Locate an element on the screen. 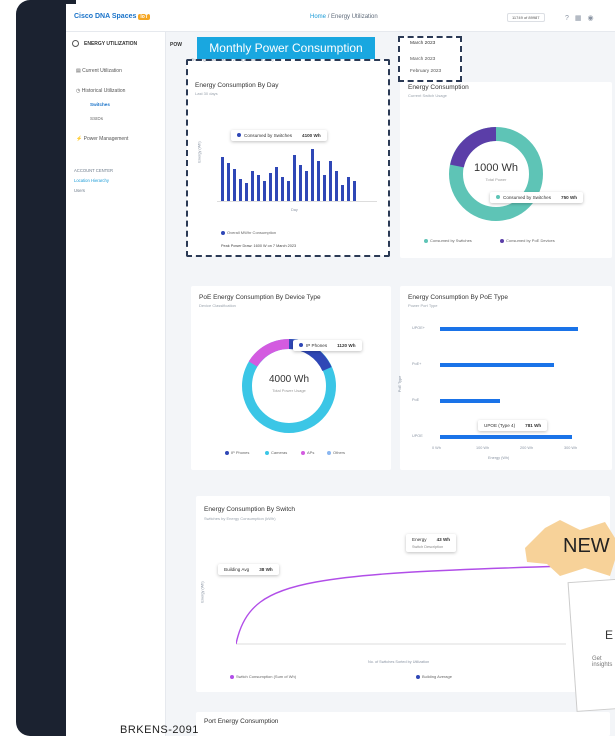 The image size is (615, 736). tab-power: POW is located at coordinates (176, 45).